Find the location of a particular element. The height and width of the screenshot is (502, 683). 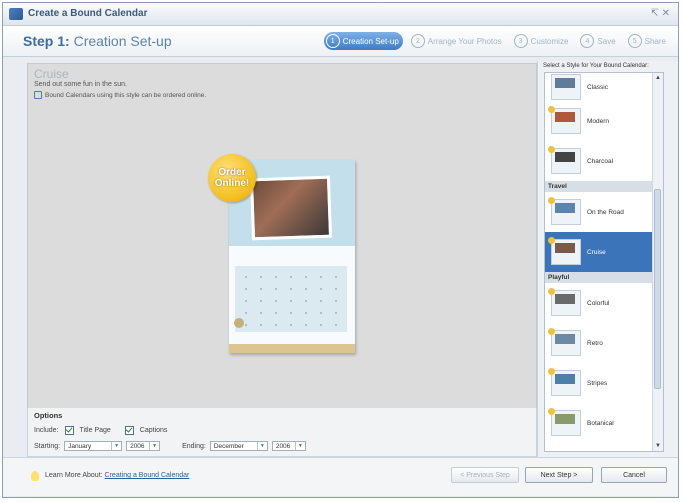

category-playful: Playful is located at coordinates (604, 277).